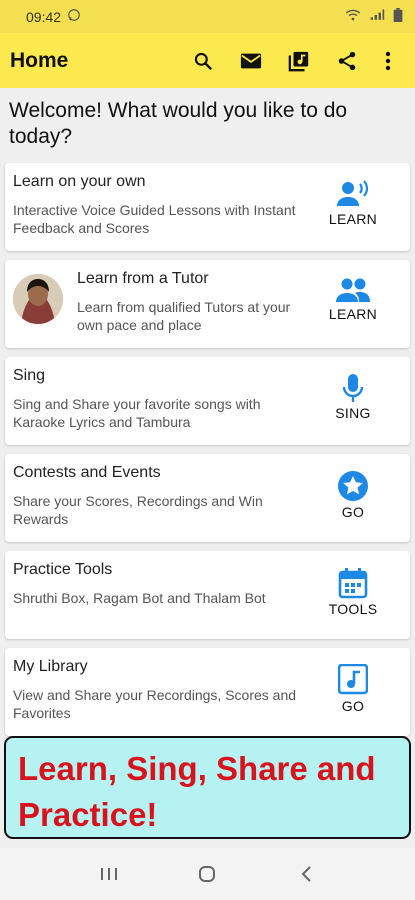  I want to click on tools-label: TOOLS, so click(353, 609).